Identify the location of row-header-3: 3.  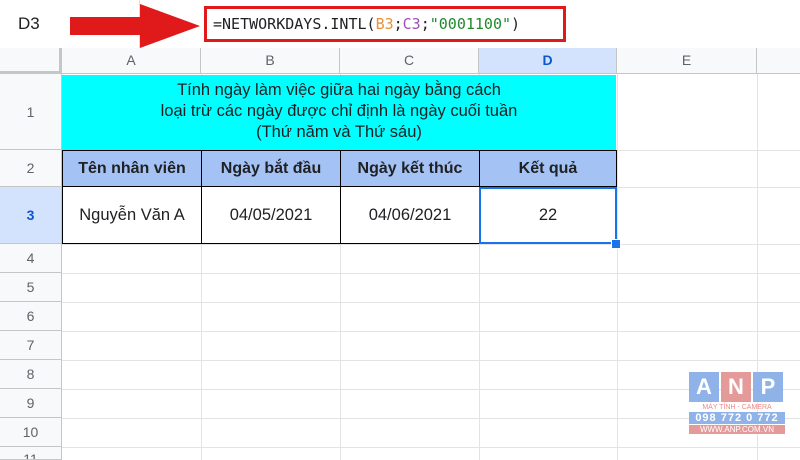
(31, 215).